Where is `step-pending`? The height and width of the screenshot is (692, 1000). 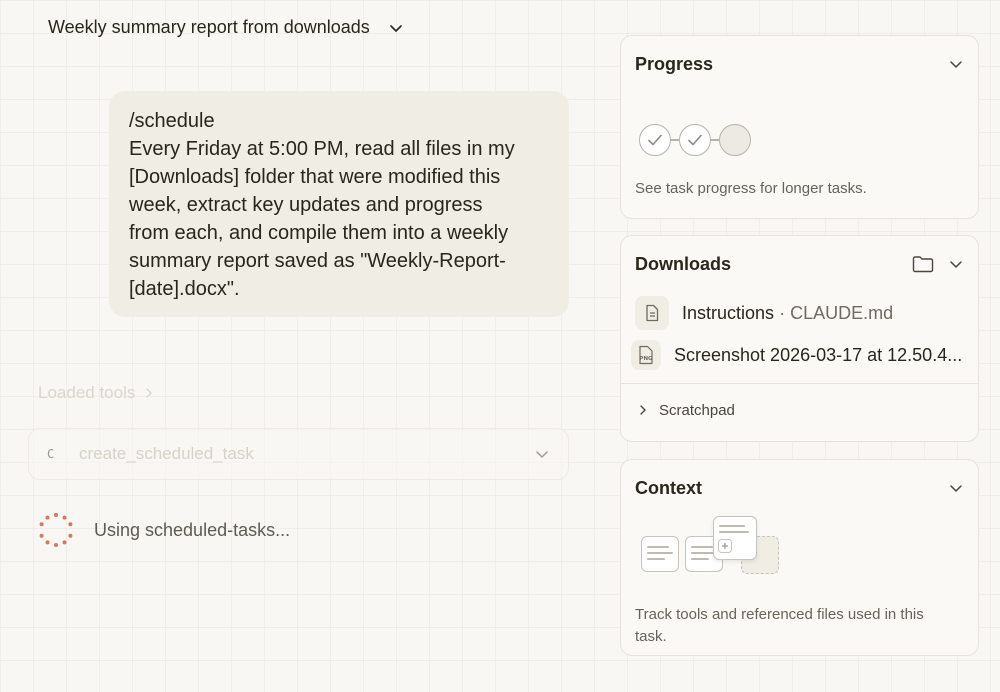 step-pending is located at coordinates (735, 140).